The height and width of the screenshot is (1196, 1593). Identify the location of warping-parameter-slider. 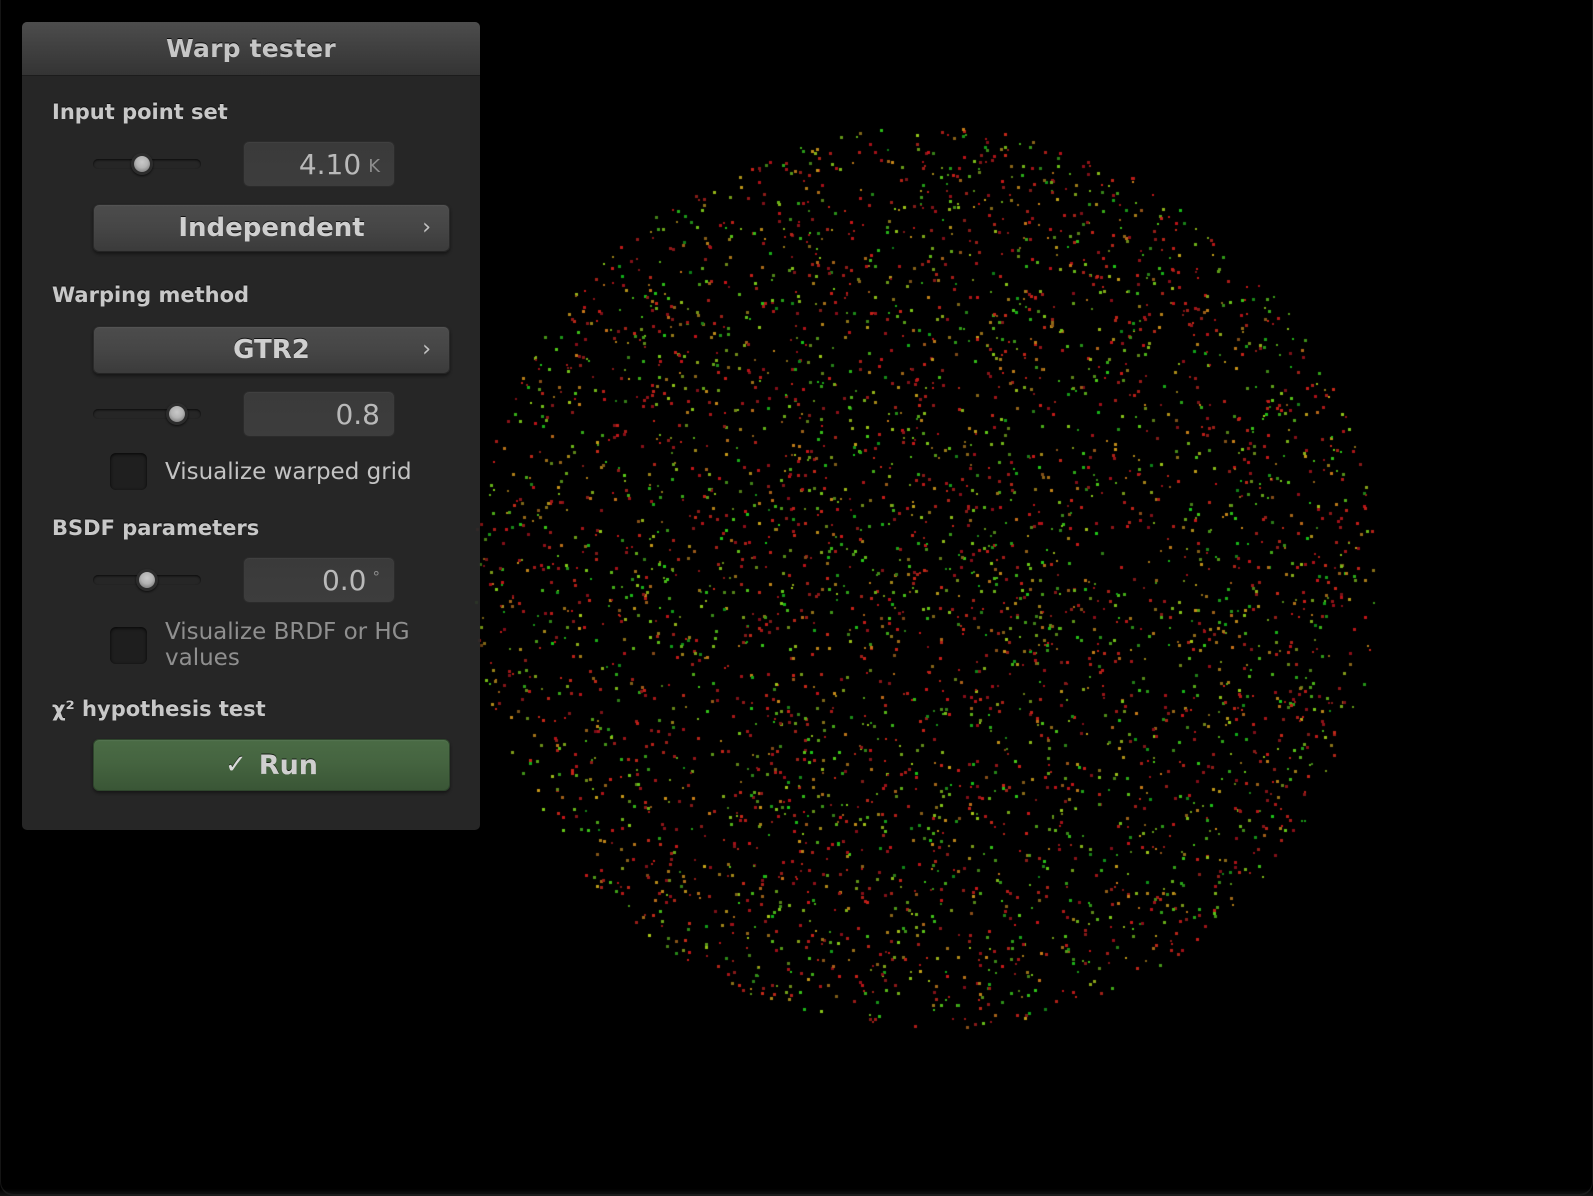
(147, 414).